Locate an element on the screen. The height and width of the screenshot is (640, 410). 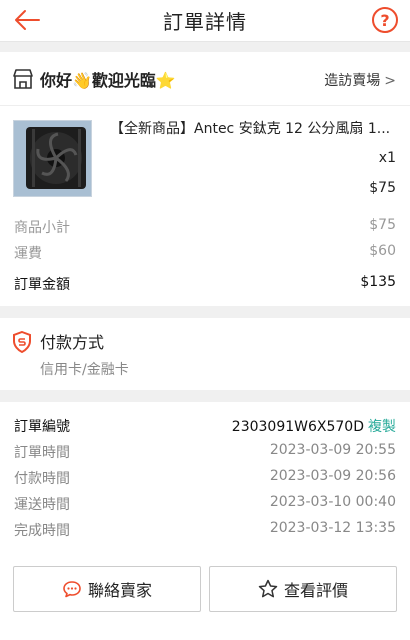
help-button: ? is located at coordinates (385, 20).